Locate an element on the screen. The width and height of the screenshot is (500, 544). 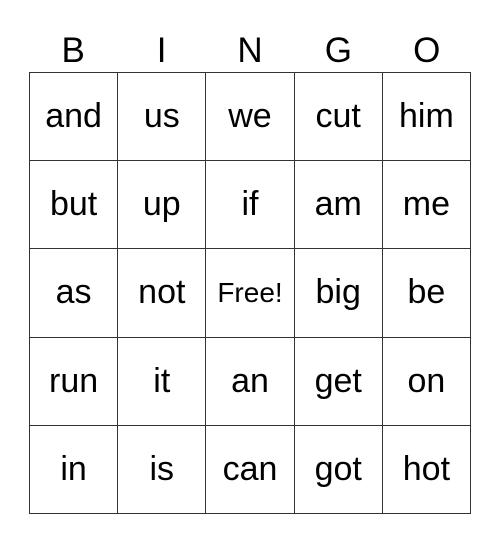
bingo-cell: got is located at coordinates (338, 469).